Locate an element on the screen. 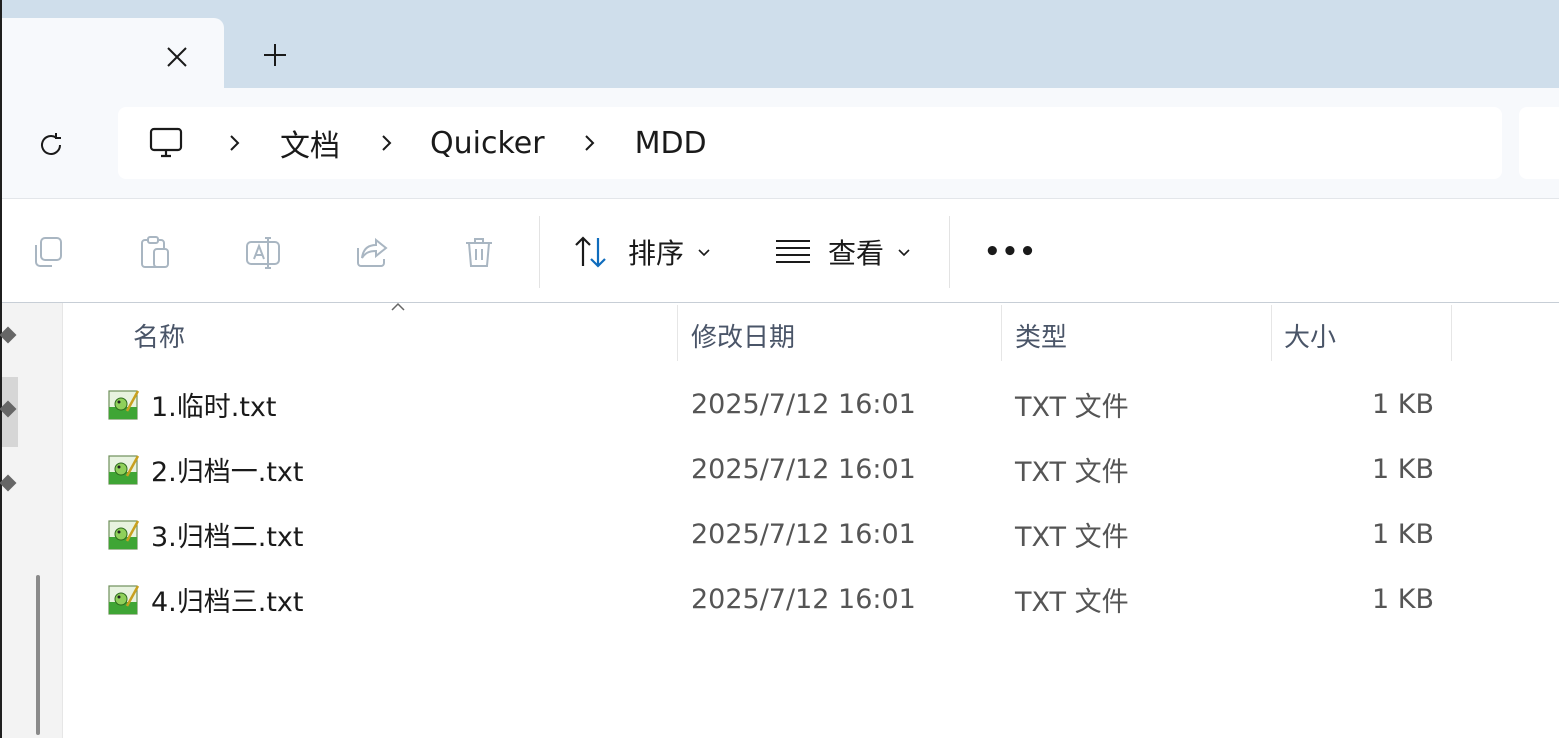 This screenshot has width=1559, height=738. this-pc-icon is located at coordinates (166, 143).